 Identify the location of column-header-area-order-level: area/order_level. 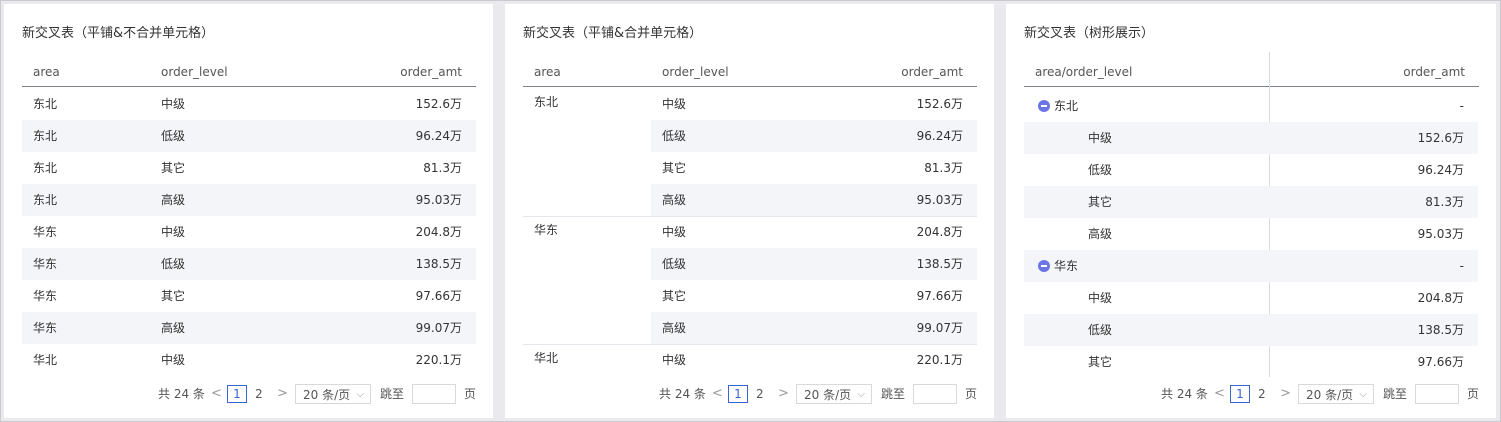
(1083, 72).